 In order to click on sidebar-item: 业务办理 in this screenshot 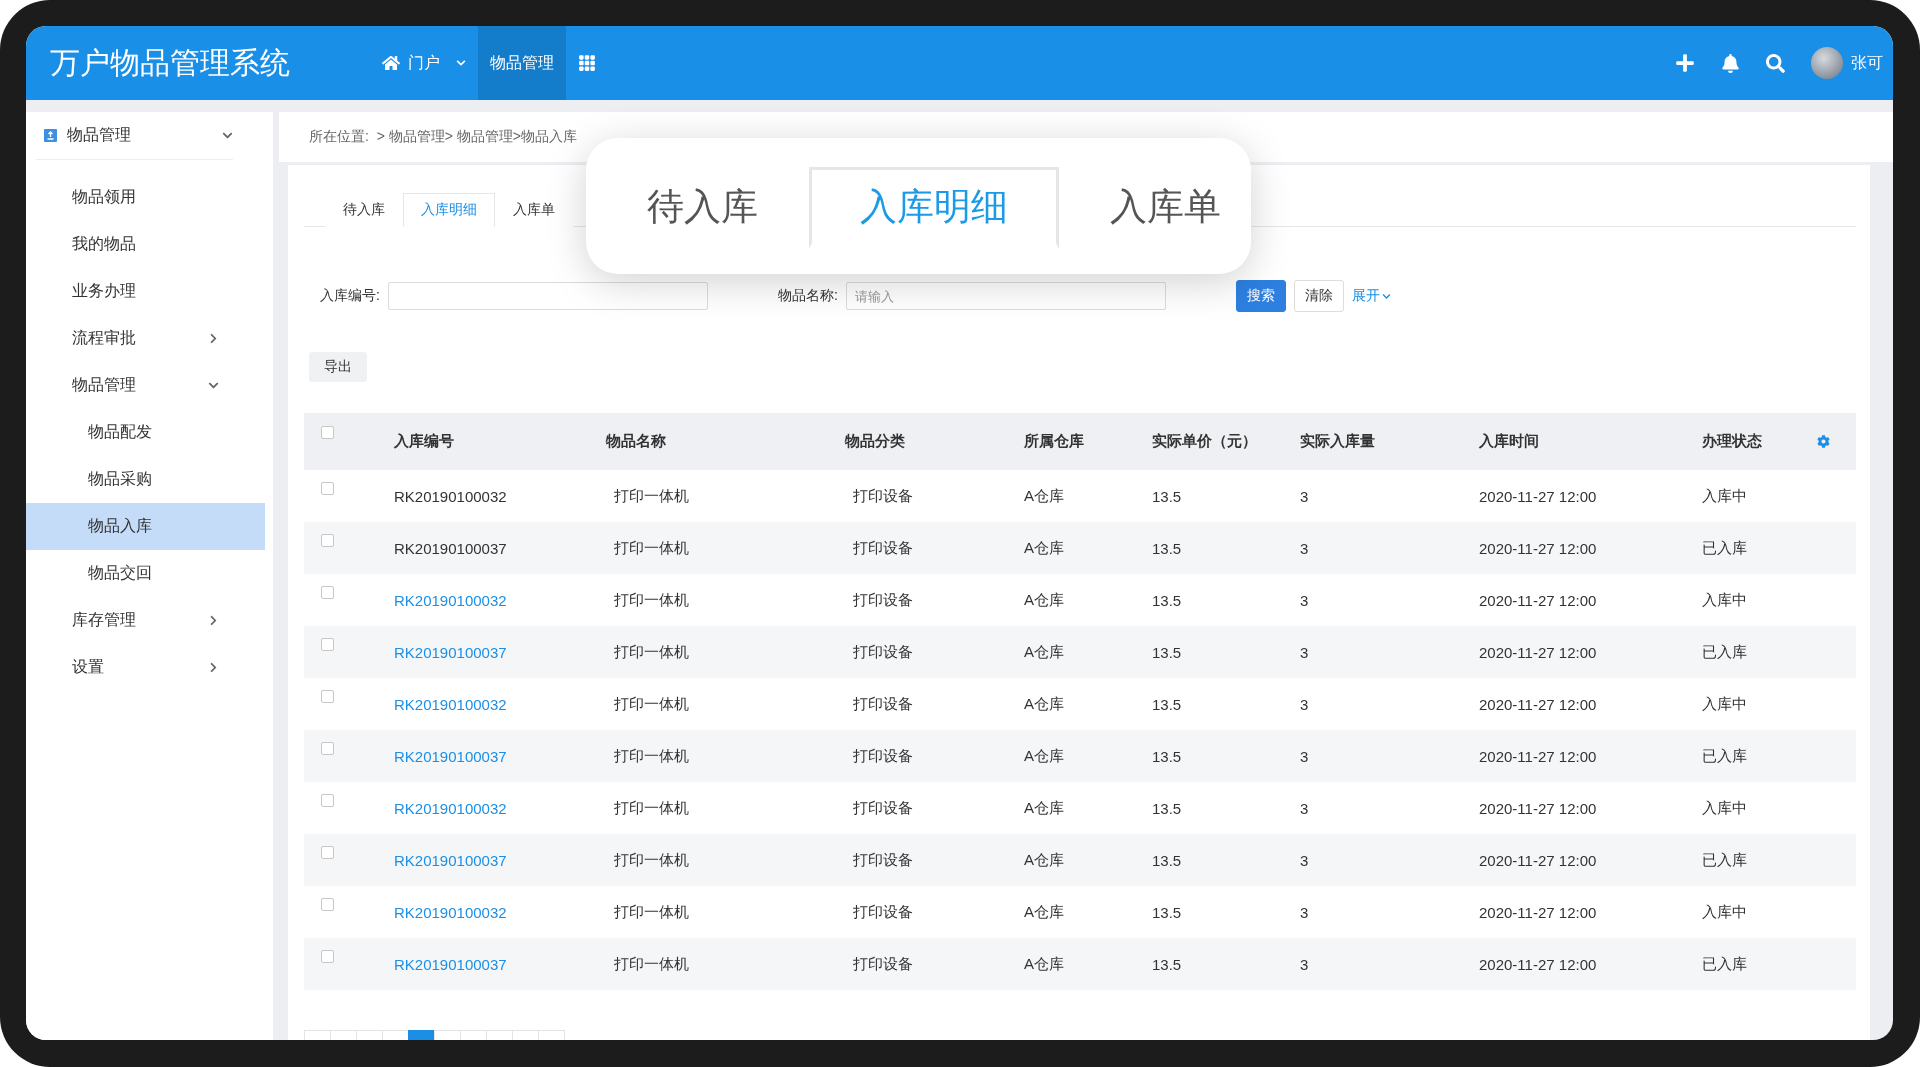, I will do `click(145, 291)`.